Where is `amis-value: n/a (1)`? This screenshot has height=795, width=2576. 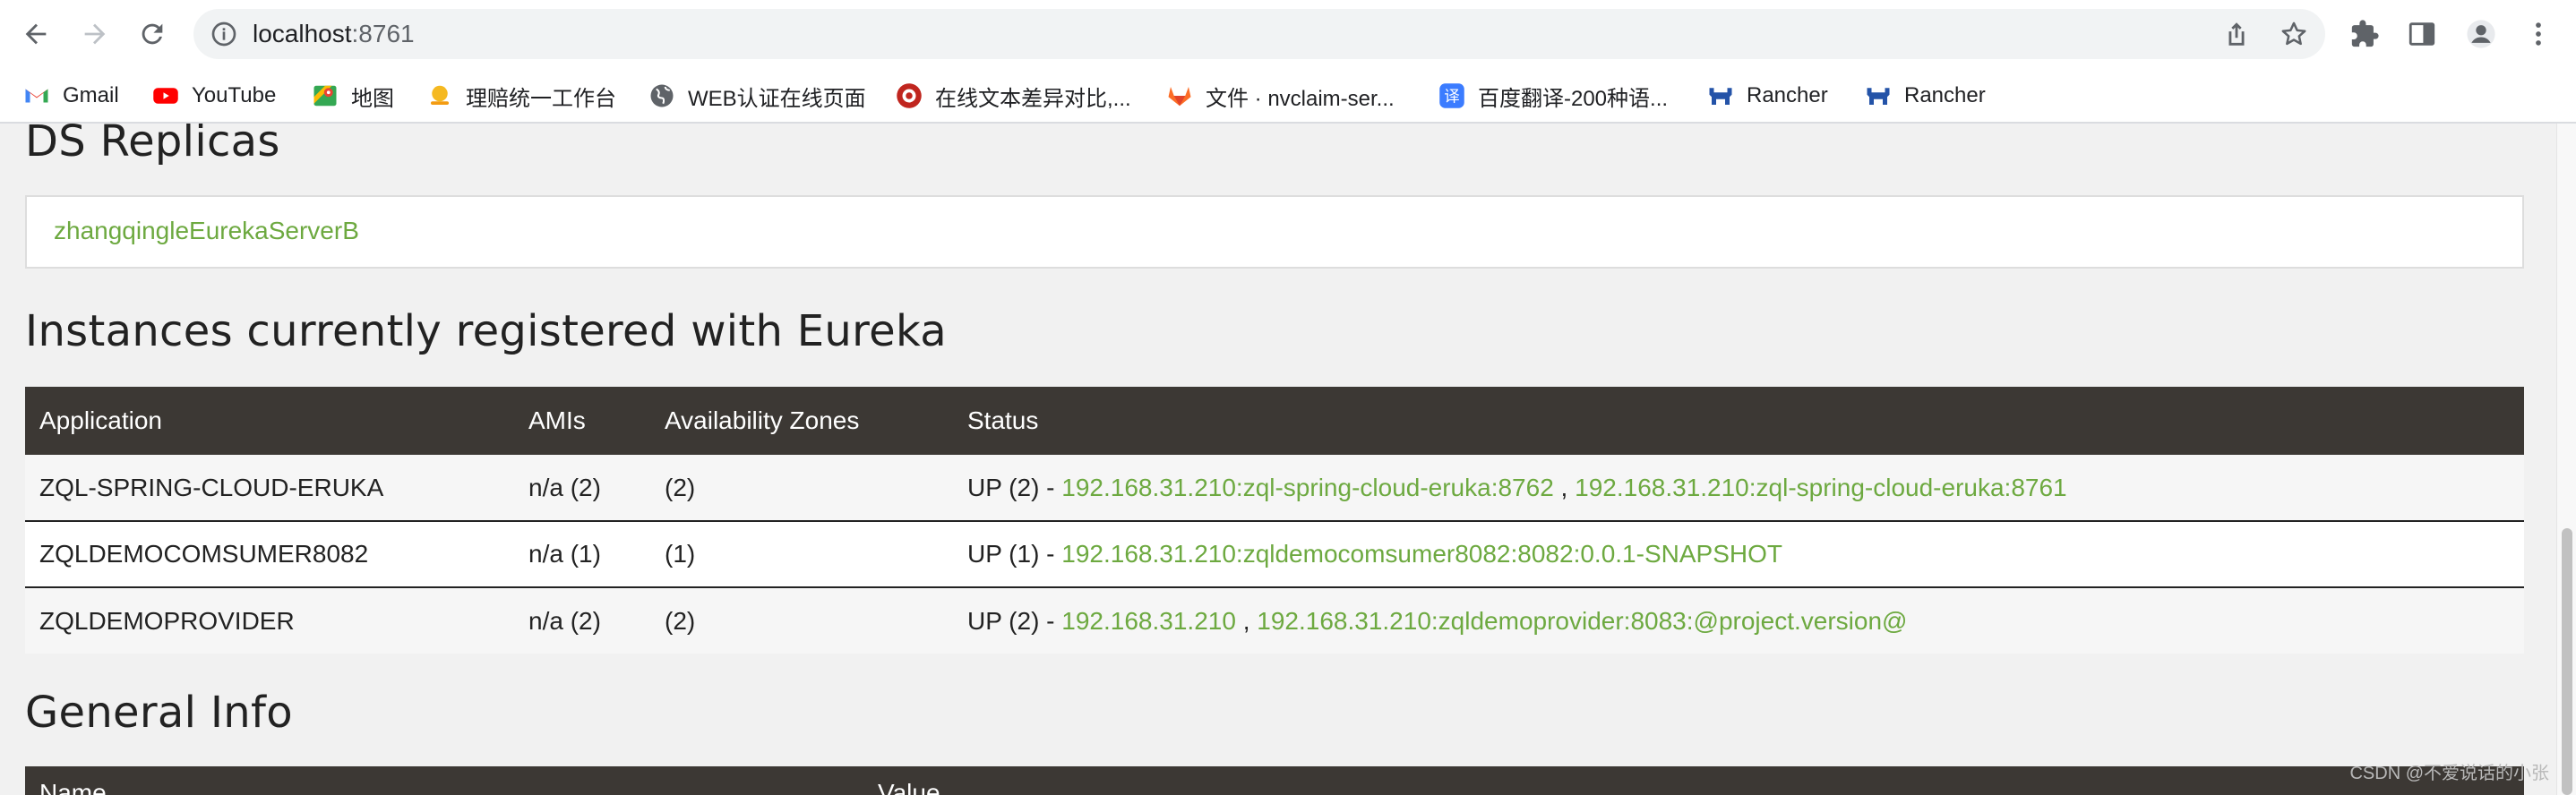
amis-value: n/a (1) is located at coordinates (582, 554).